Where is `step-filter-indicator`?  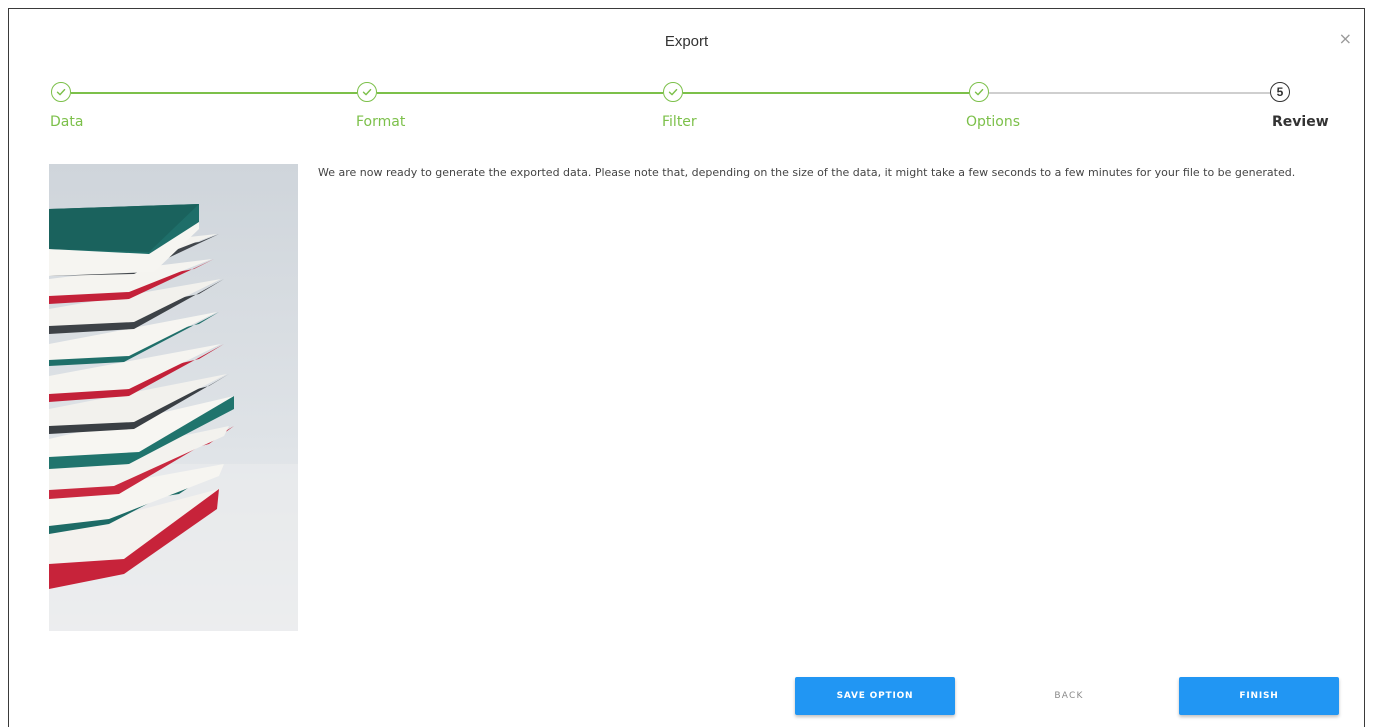
step-filter-indicator is located at coordinates (673, 92).